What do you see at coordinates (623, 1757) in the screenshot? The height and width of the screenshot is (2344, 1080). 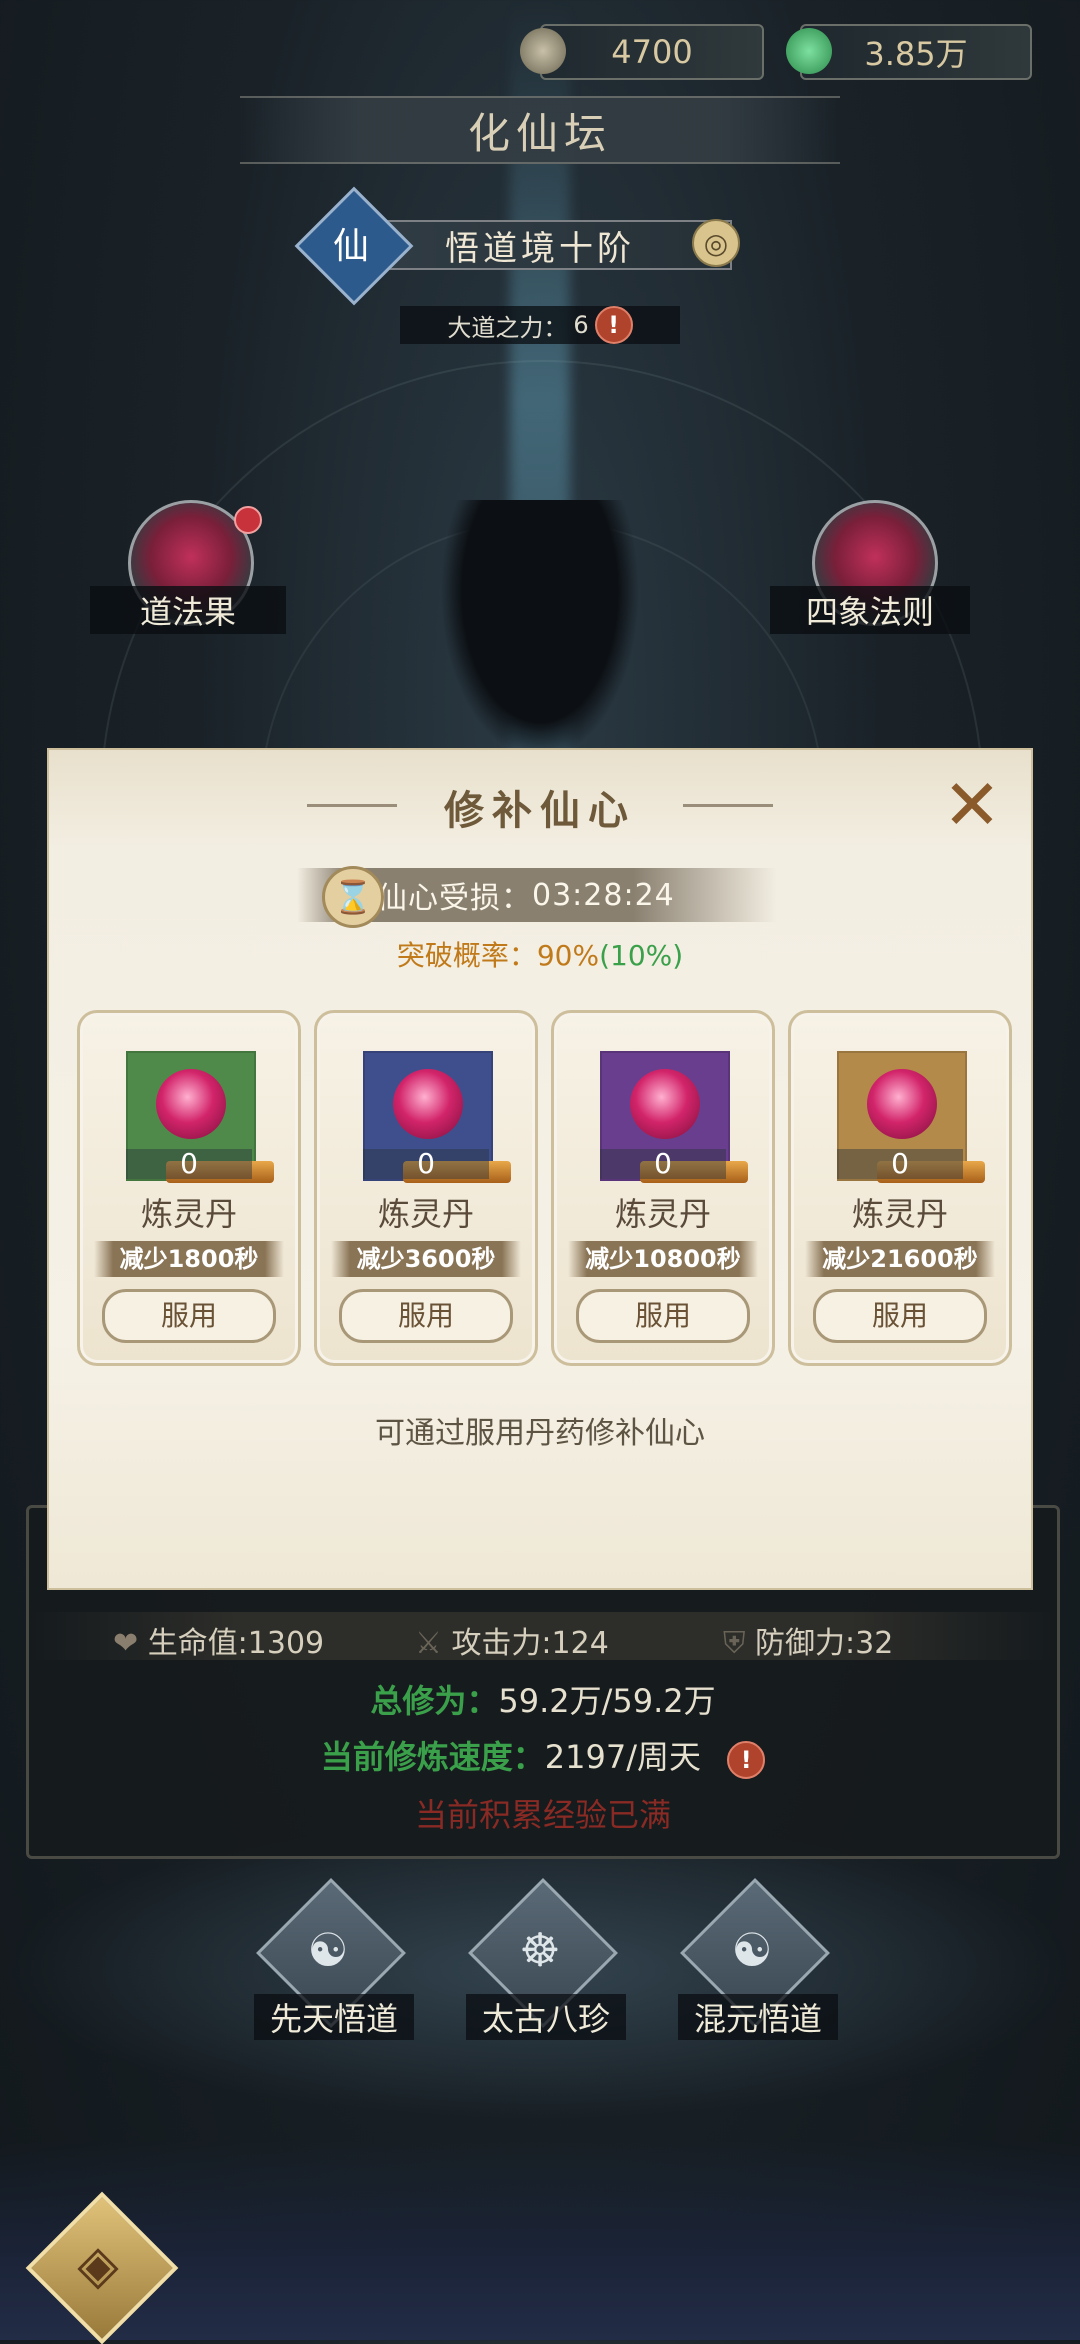 I see `speed-value: 2197/周天` at bounding box center [623, 1757].